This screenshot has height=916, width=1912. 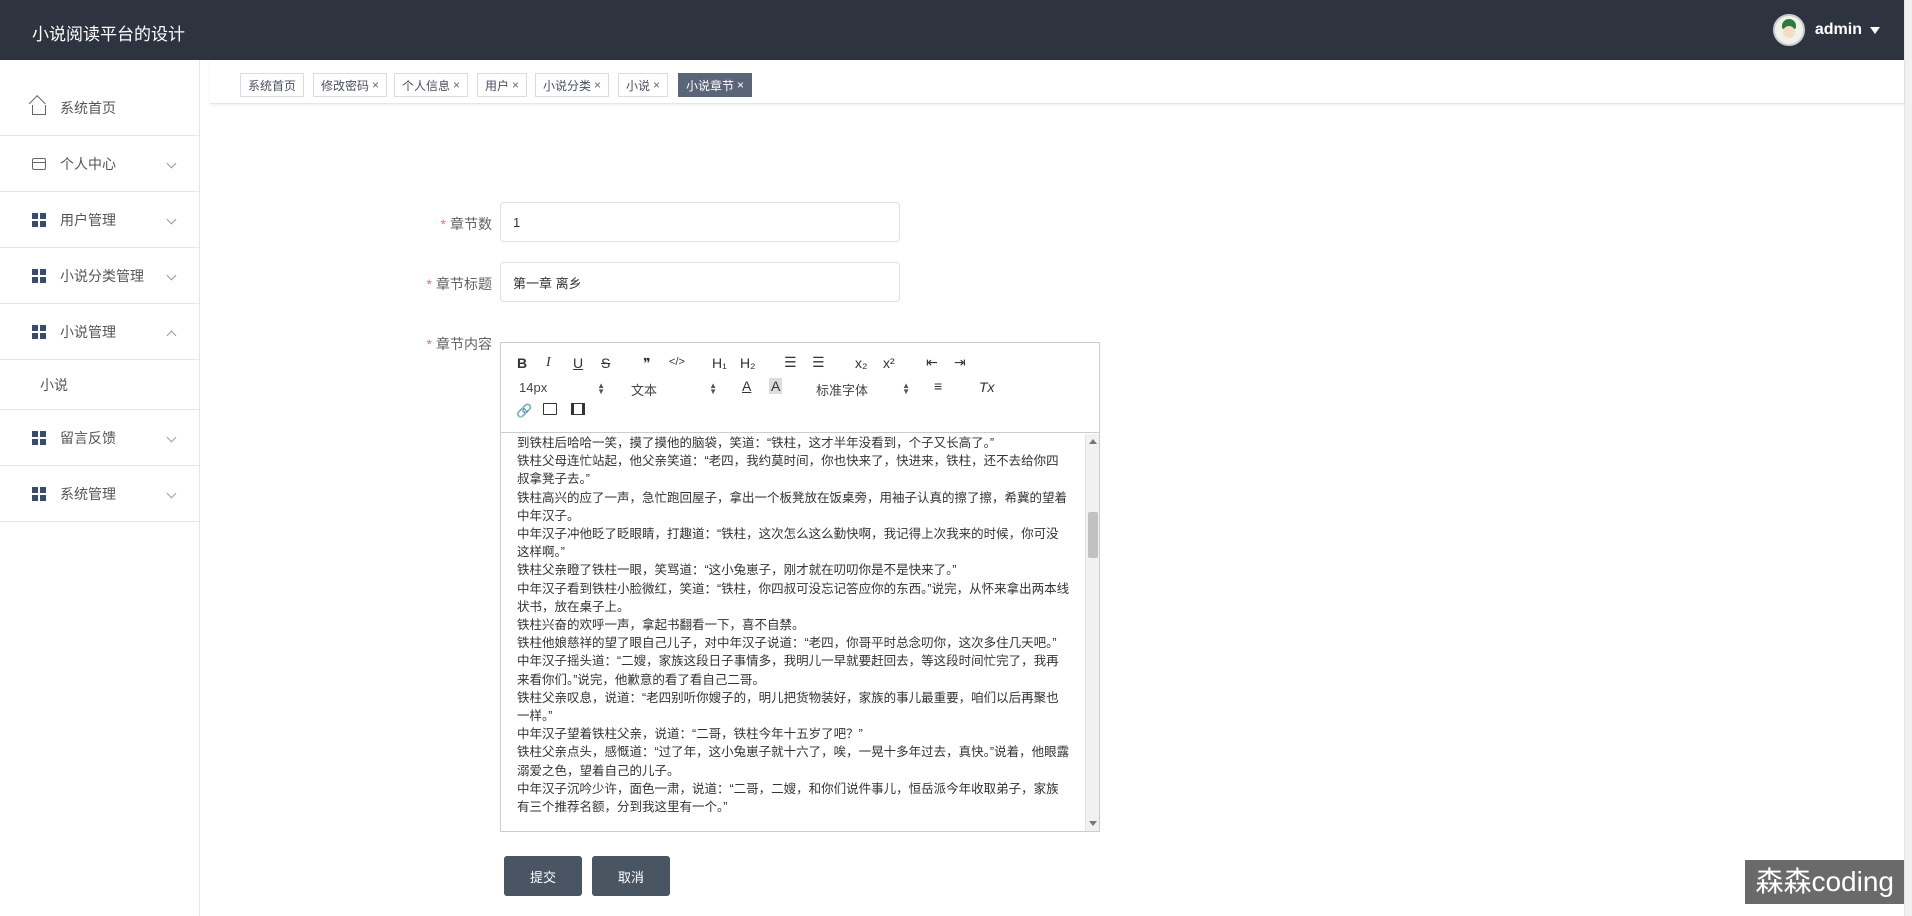 I want to click on sidebar-item-personal-center: 个人中心, so click(x=99, y=164).